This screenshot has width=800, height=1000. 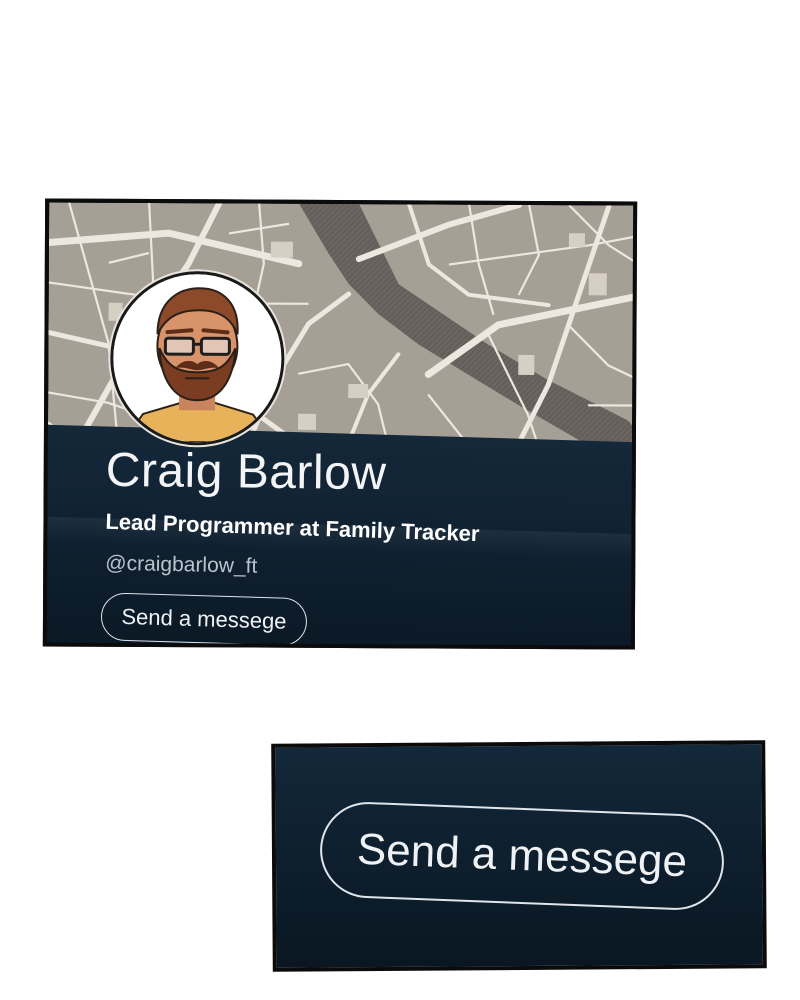 What do you see at coordinates (292, 527) in the screenshot?
I see `profile-job-title: Lead Programmer at Family Tracker` at bounding box center [292, 527].